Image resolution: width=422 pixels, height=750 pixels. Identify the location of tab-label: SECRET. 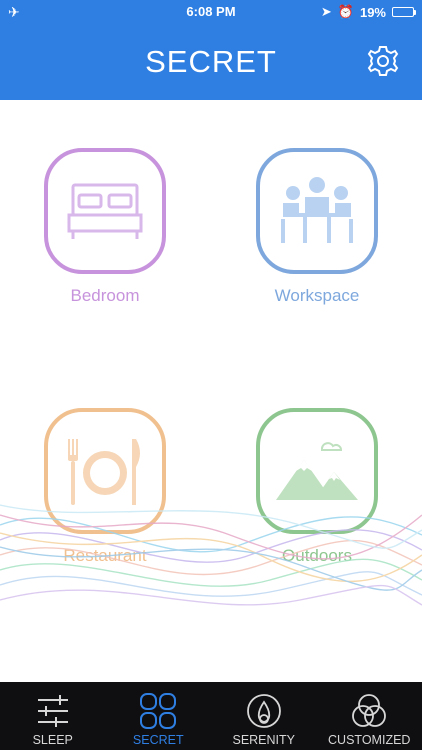
(158, 740).